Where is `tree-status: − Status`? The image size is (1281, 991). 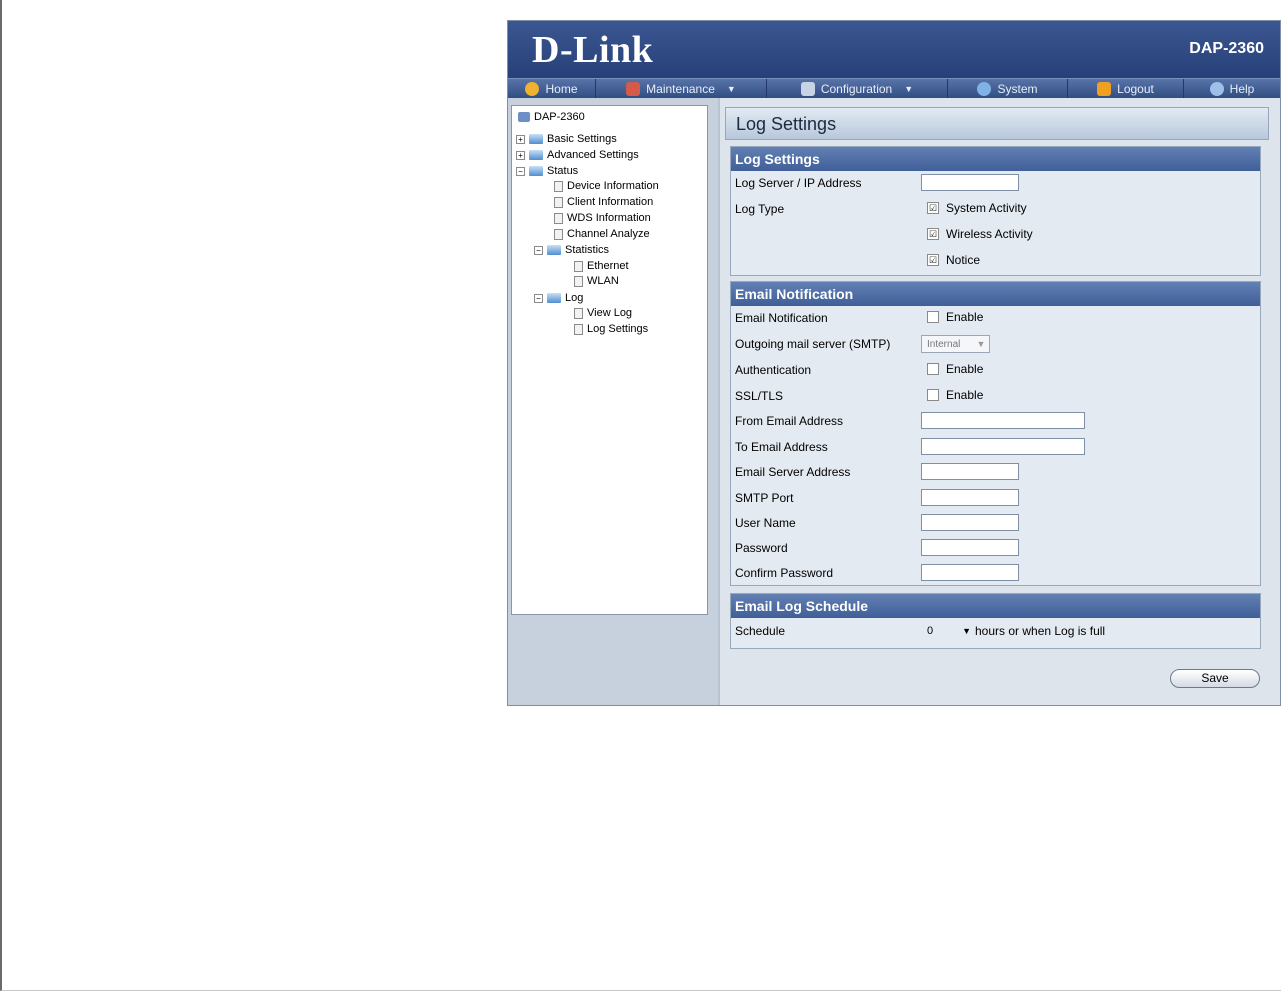
tree-status: − Status is located at coordinates (547, 171).